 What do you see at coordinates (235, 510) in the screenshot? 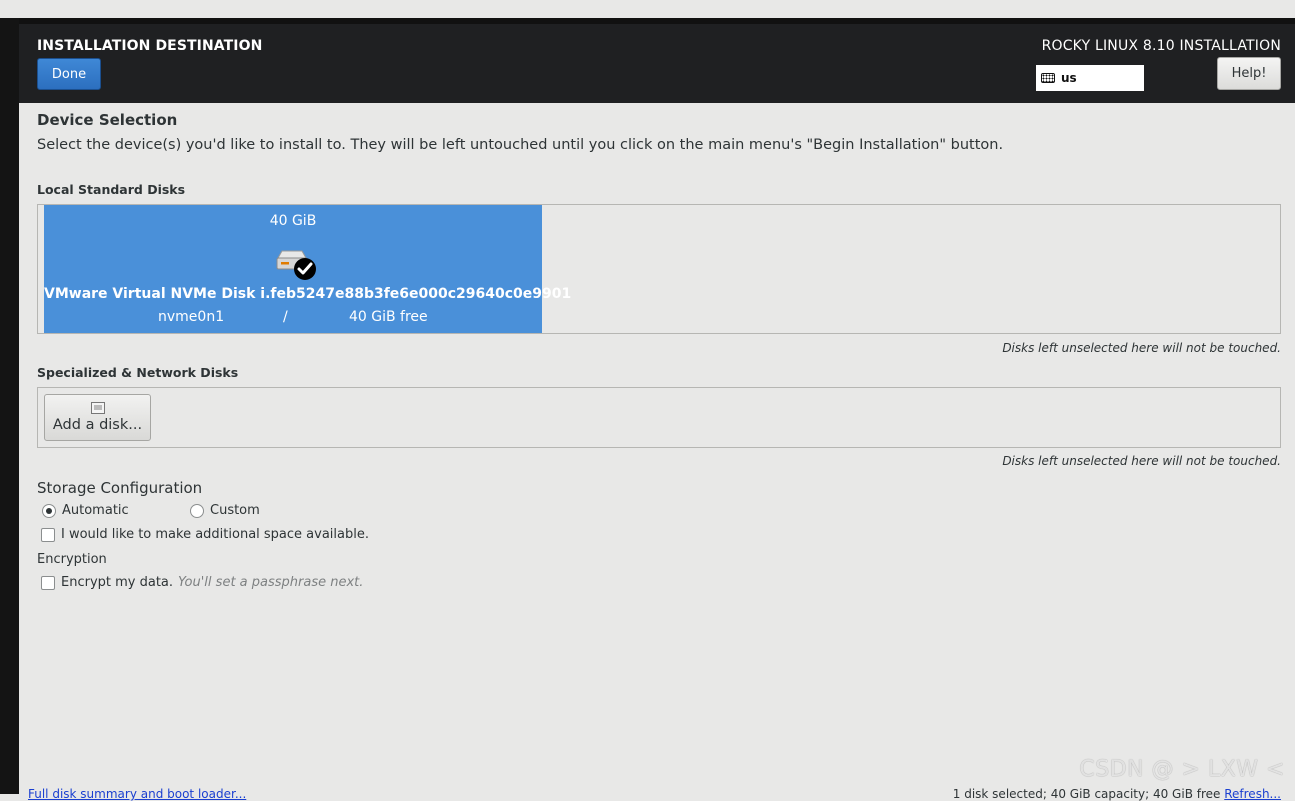
I see `custom-label: Custom` at bounding box center [235, 510].